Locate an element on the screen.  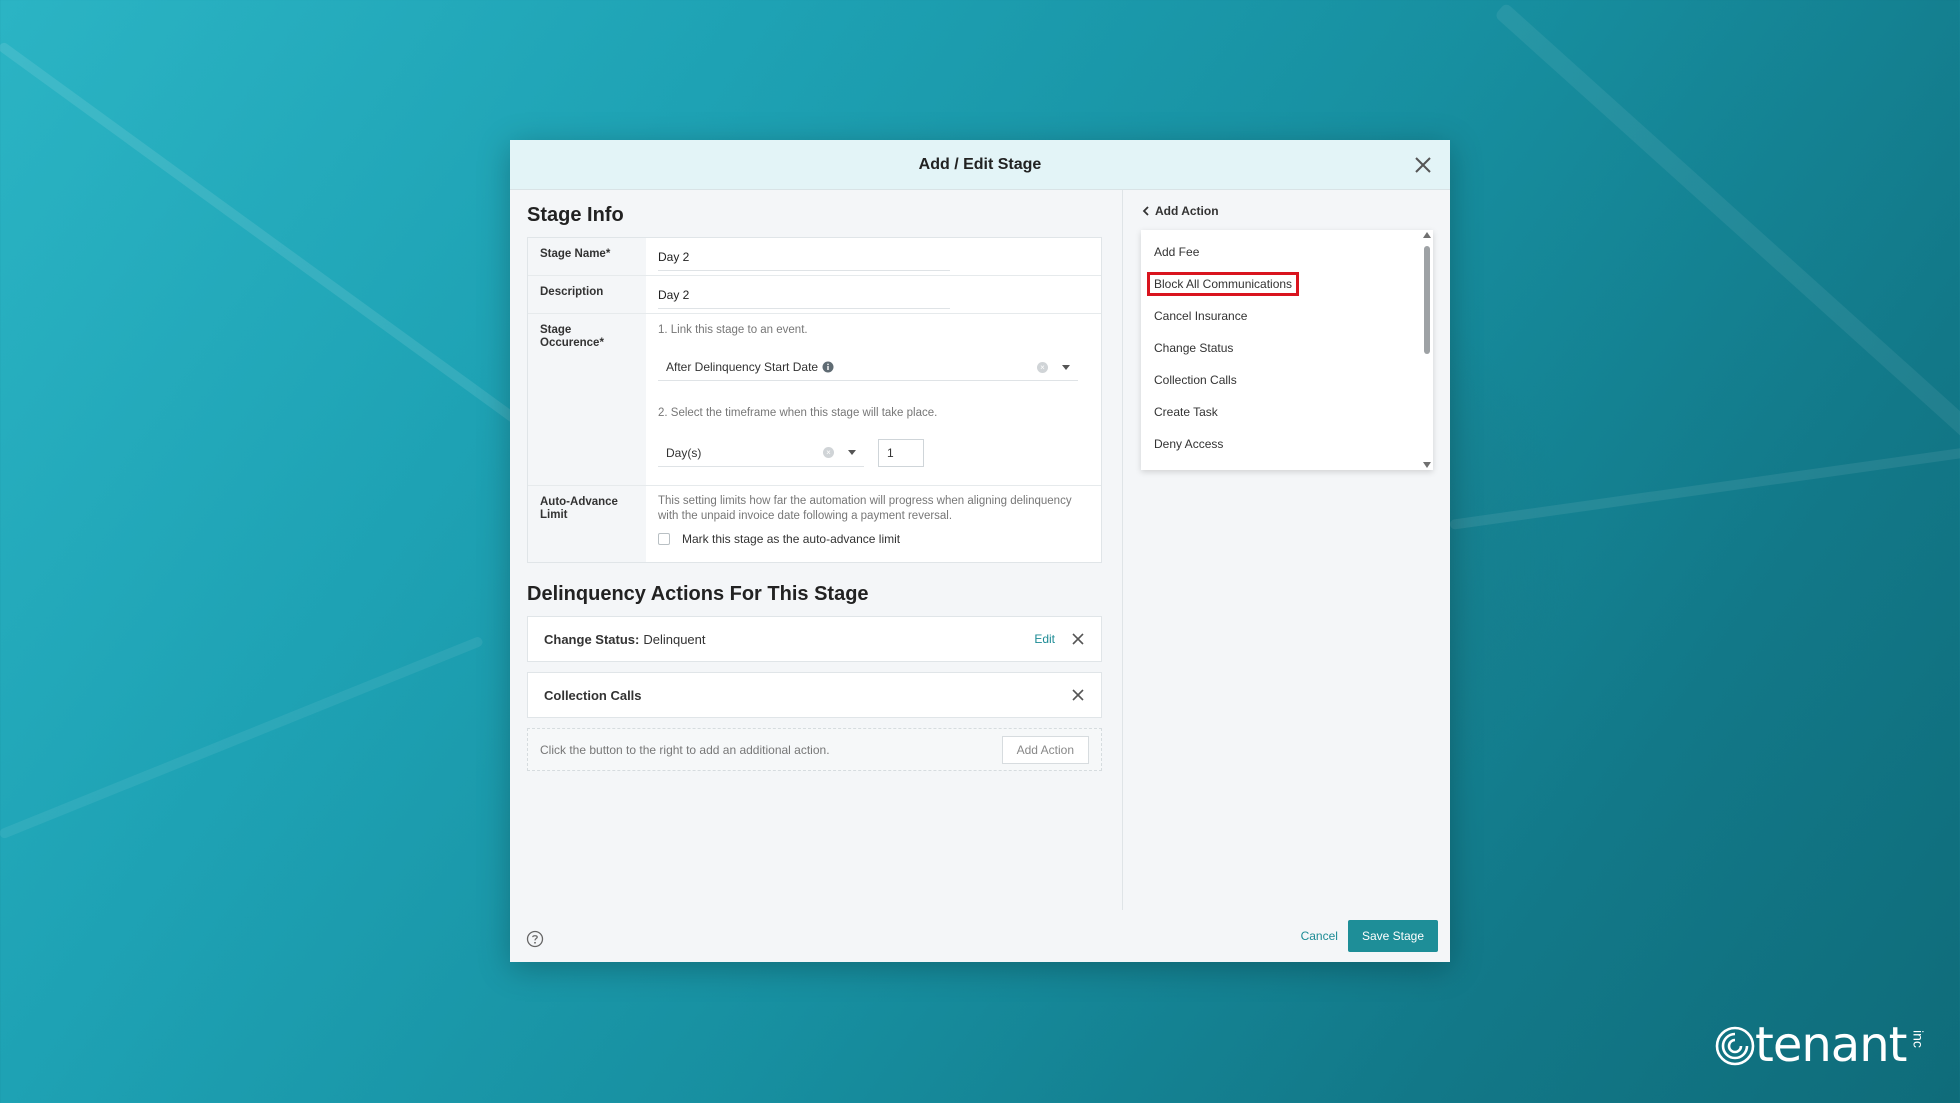
stage-name-row: Stage Name* is located at coordinates (814, 257).